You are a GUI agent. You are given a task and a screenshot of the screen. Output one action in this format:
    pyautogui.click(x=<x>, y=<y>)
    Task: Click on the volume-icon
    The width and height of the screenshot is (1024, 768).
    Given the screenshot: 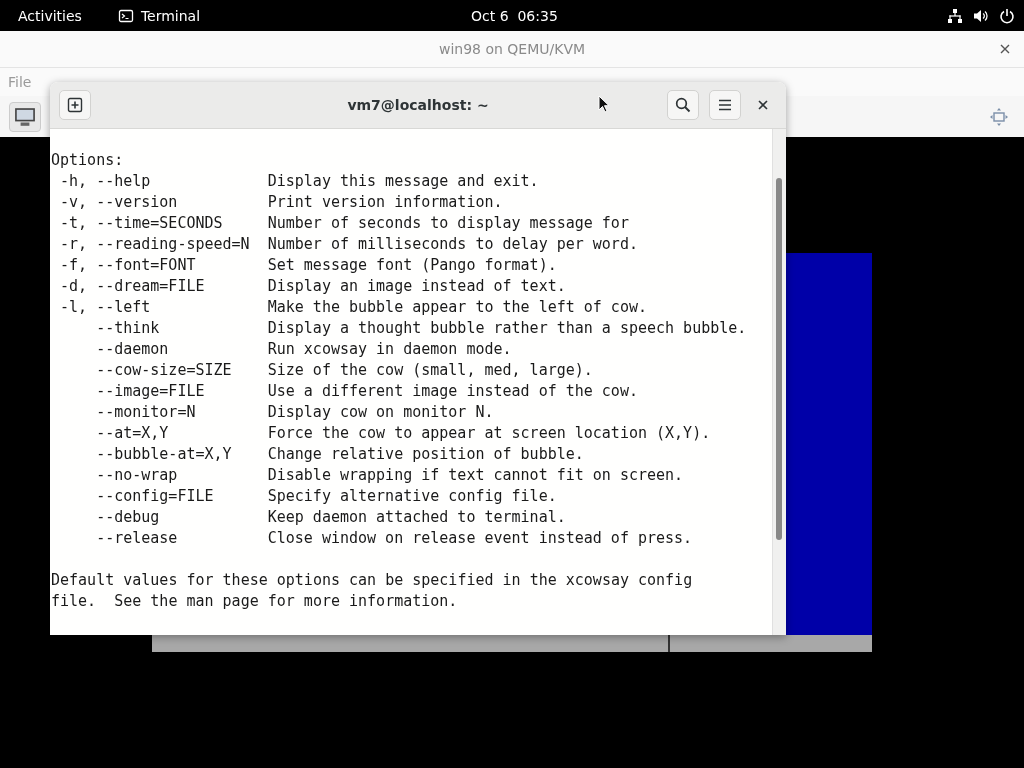 What is the action you would take?
    pyautogui.click(x=981, y=15)
    